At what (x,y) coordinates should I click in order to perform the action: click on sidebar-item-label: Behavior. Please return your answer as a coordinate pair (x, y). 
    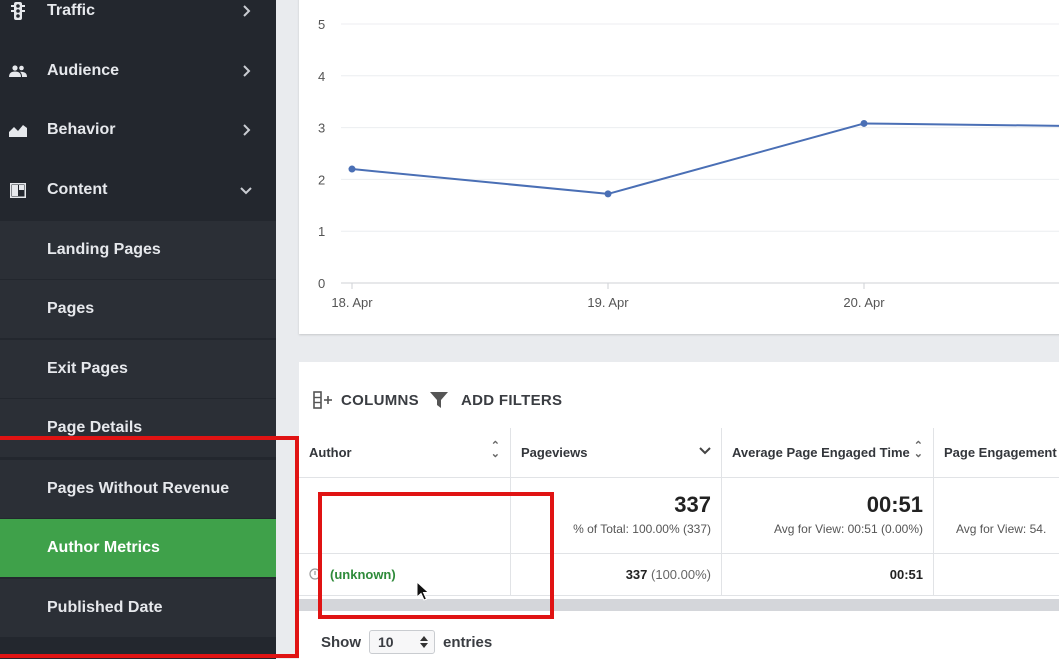
    Looking at the image, I should click on (81, 129).